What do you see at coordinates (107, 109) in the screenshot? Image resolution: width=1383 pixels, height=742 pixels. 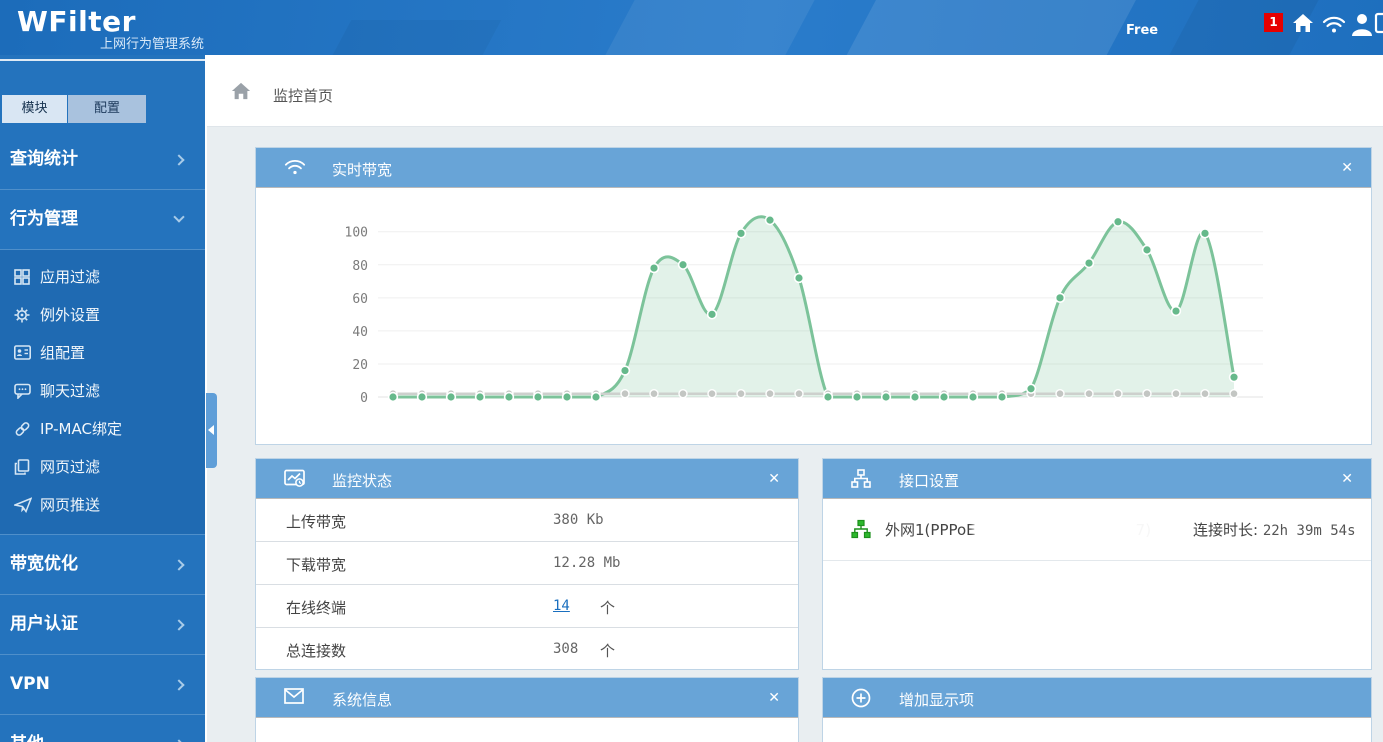 I see `tab-config: 配置` at bounding box center [107, 109].